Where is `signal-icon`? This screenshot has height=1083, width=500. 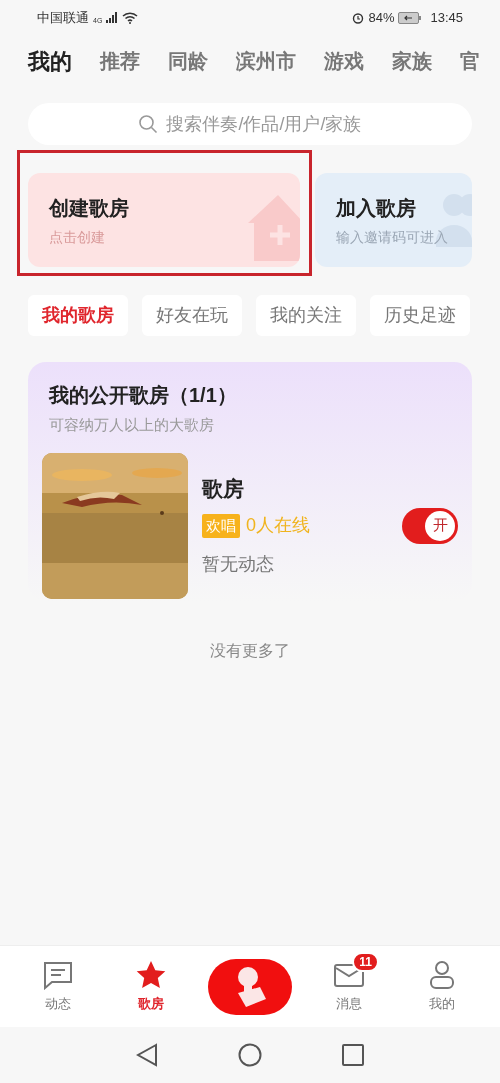 signal-icon is located at coordinates (112, 17).